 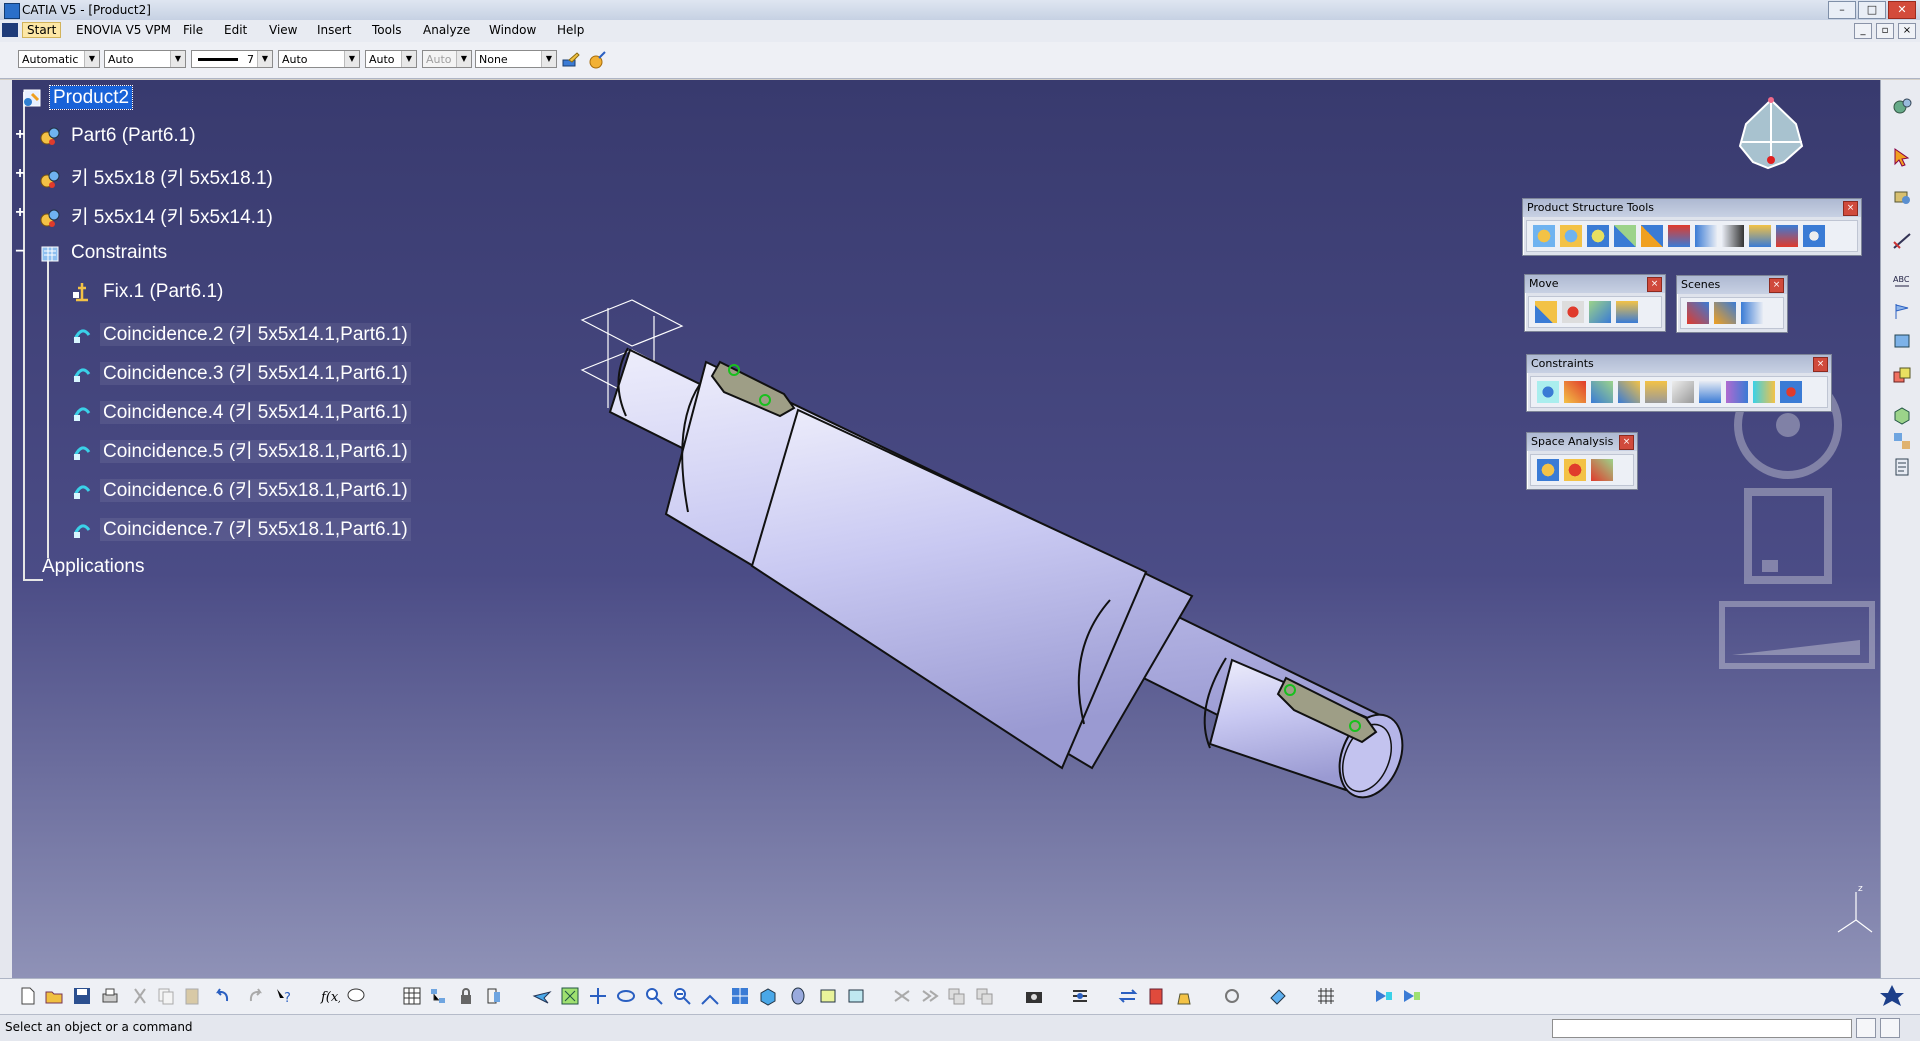 I want to click on swap-icon, so click(x=1128, y=996).